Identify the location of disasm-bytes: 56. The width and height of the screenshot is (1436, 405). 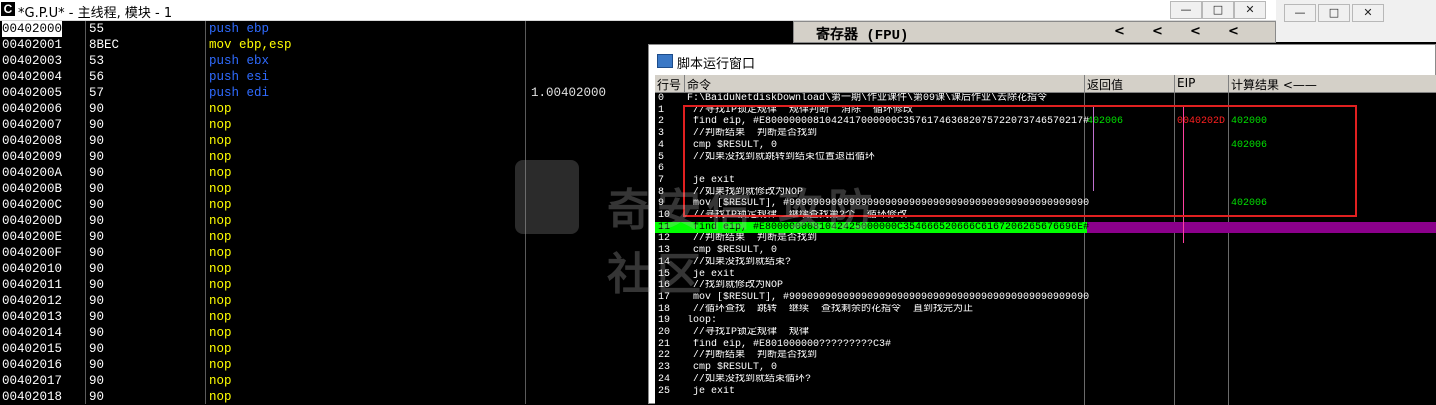
(97, 77).